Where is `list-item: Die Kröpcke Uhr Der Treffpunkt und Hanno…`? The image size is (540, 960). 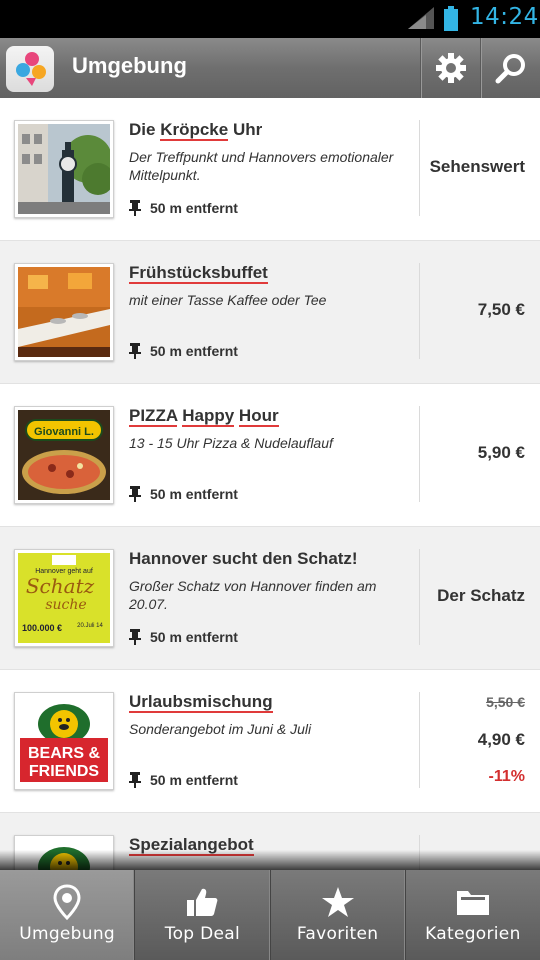
list-item: Die Kröpcke Uhr Der Treffpunkt und Hanno… is located at coordinates (270, 169).